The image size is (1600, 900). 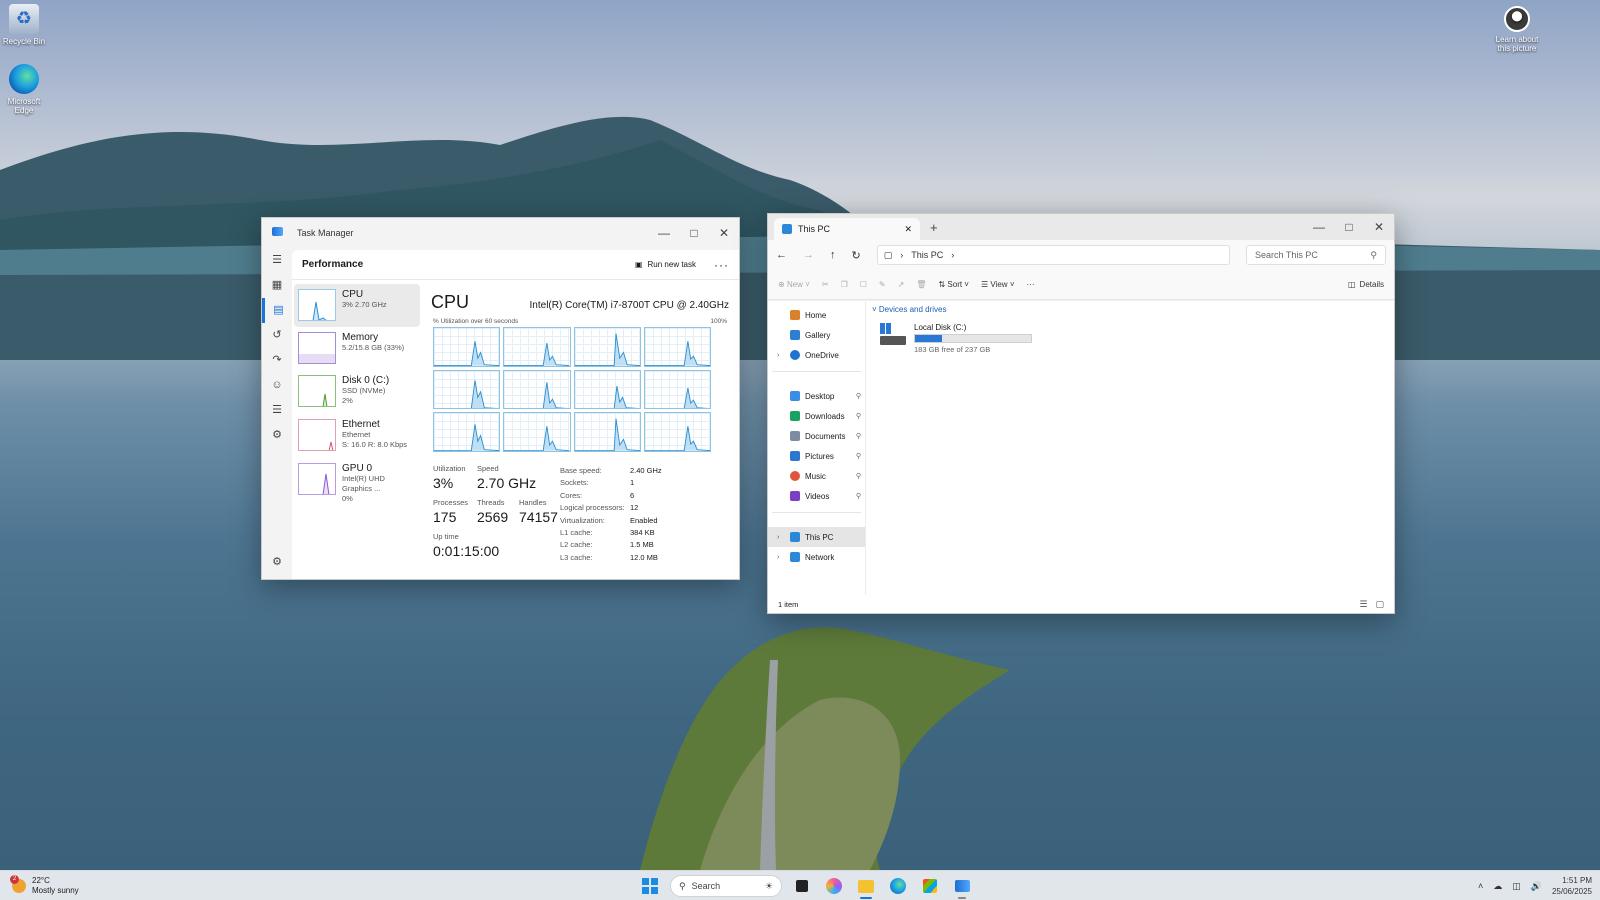 I want to click on network-icon: ◫, so click(x=1516, y=886).